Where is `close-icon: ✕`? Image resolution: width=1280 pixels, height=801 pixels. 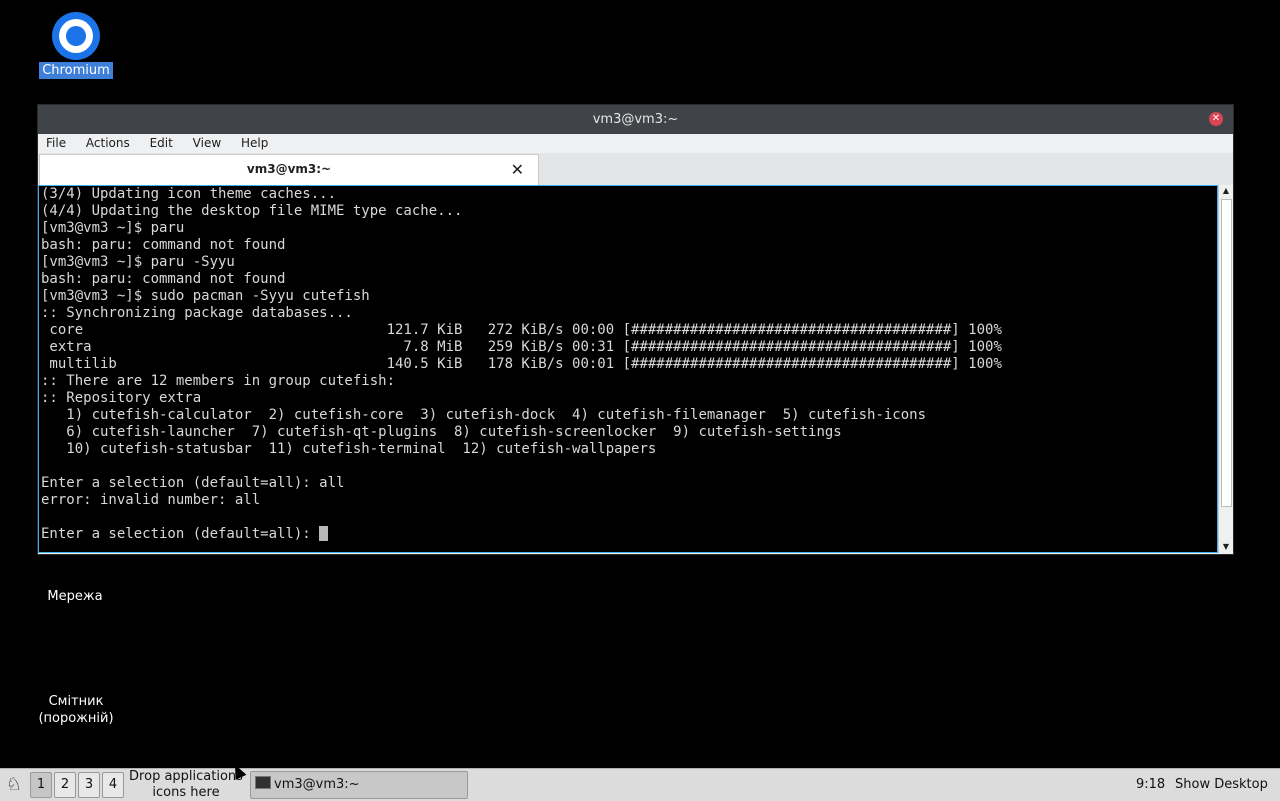 close-icon: ✕ is located at coordinates (1216, 118).